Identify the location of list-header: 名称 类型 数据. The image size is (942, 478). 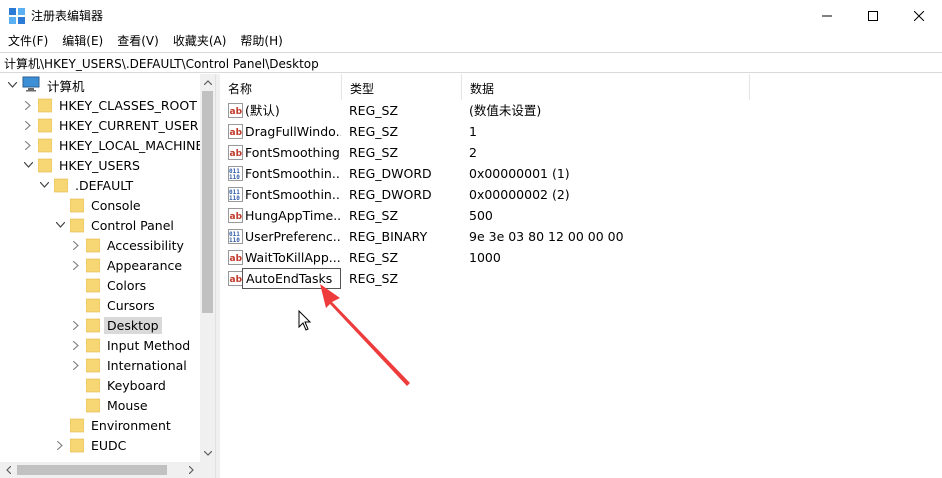
(581, 87).